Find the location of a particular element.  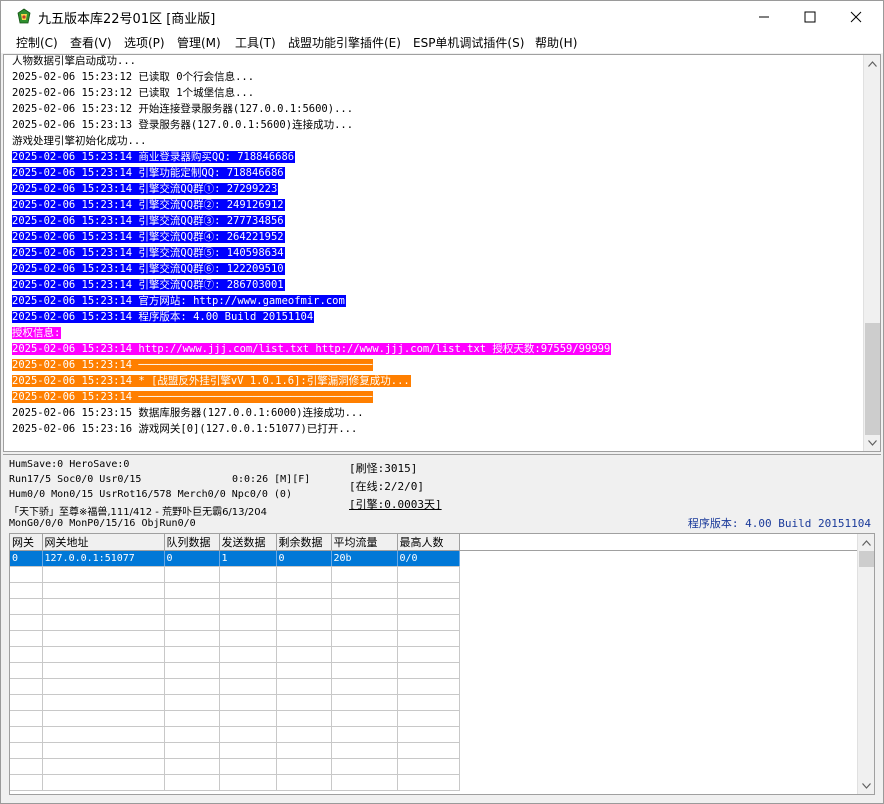

scroll-up-button is located at coordinates (872, 63).